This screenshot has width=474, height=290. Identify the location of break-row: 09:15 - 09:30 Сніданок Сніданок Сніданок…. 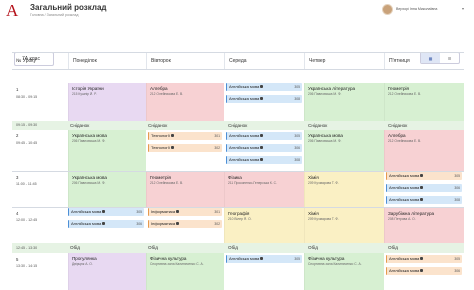
(238, 125).